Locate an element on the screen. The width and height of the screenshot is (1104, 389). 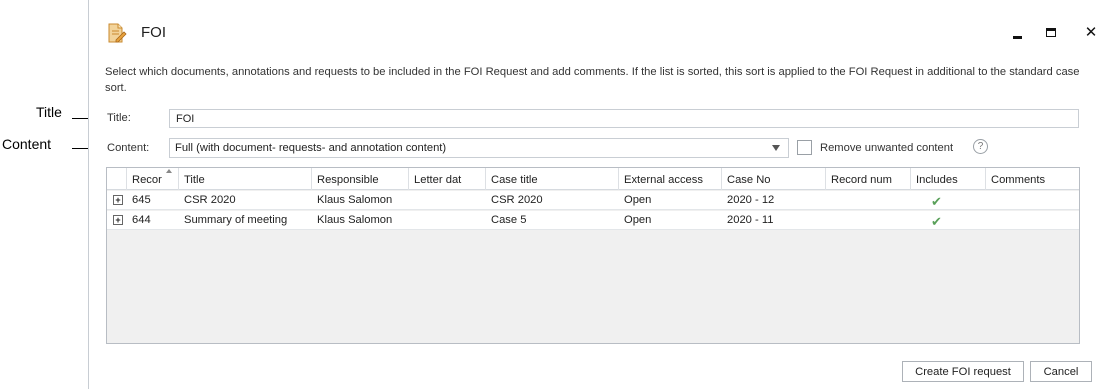
header-letter-date: Letter dat is located at coordinates (447, 179).